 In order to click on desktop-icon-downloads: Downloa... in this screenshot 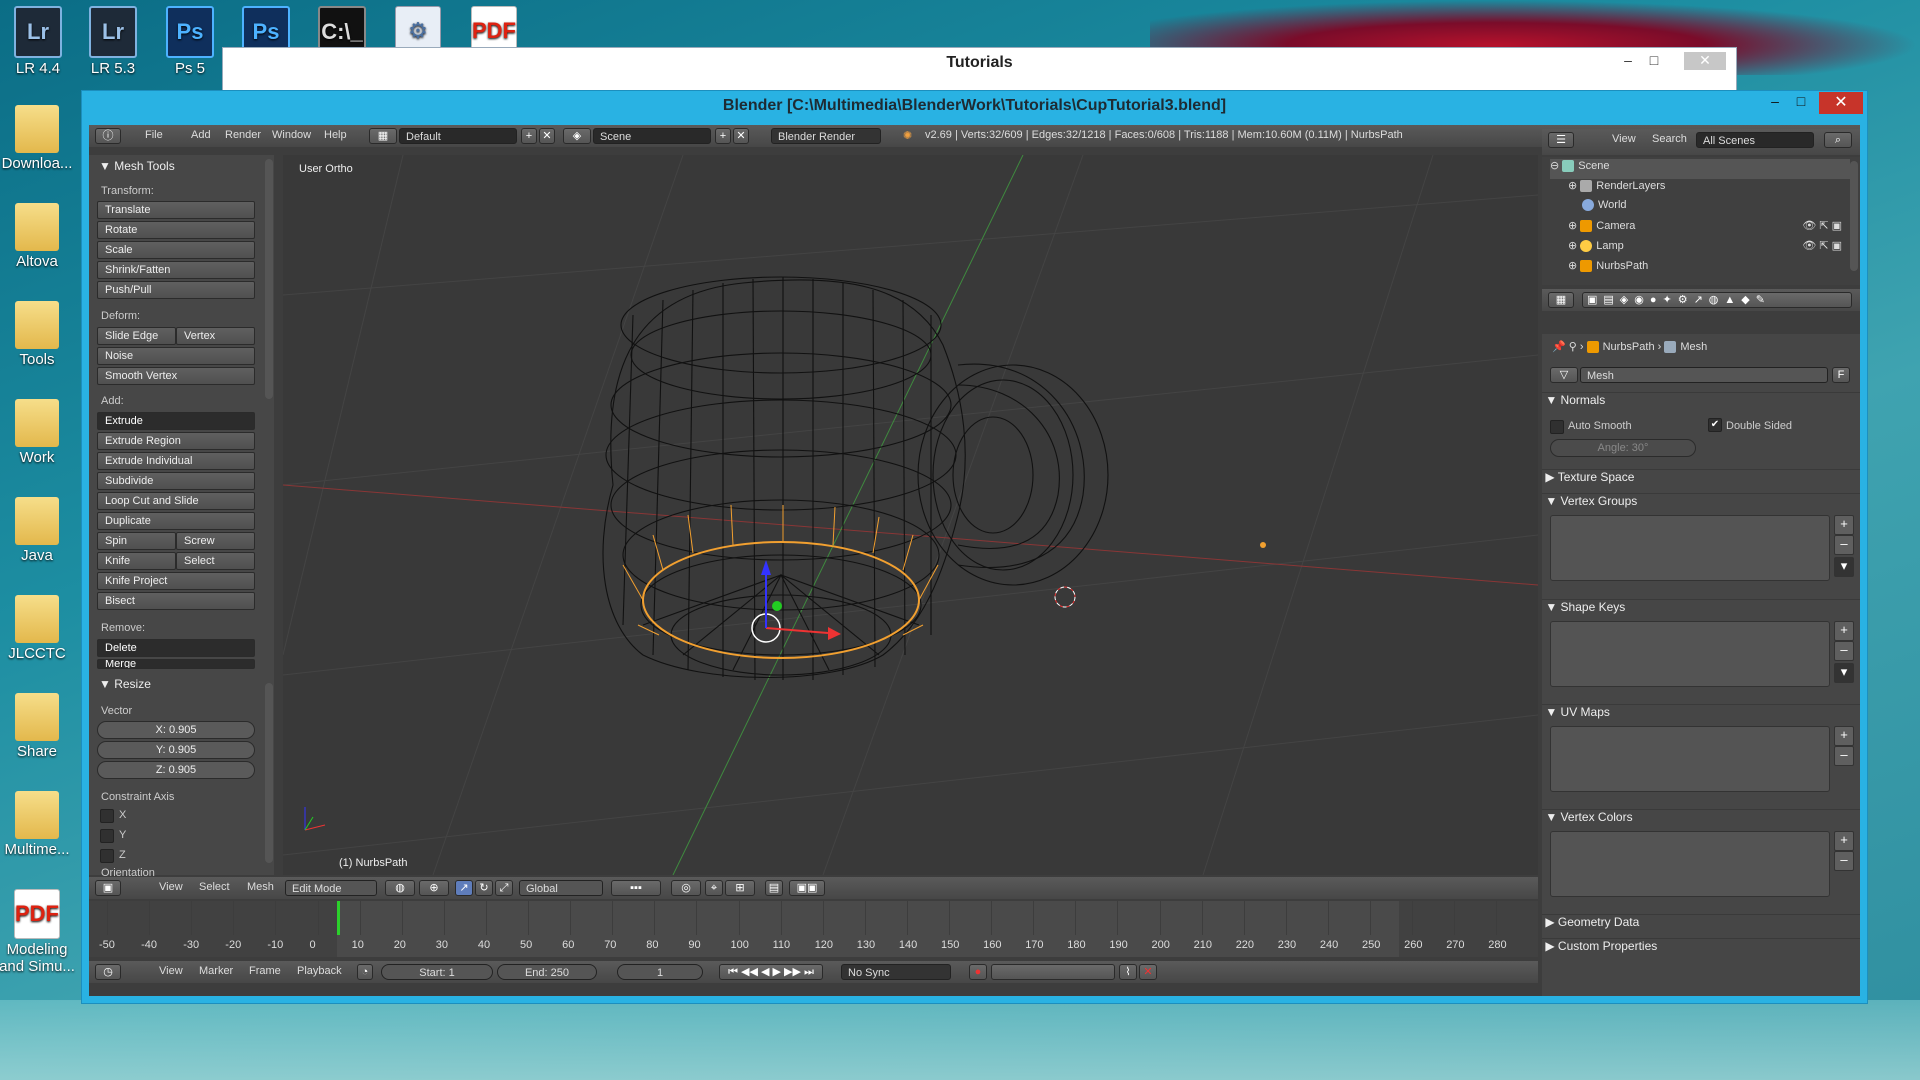, I will do `click(38, 138)`.